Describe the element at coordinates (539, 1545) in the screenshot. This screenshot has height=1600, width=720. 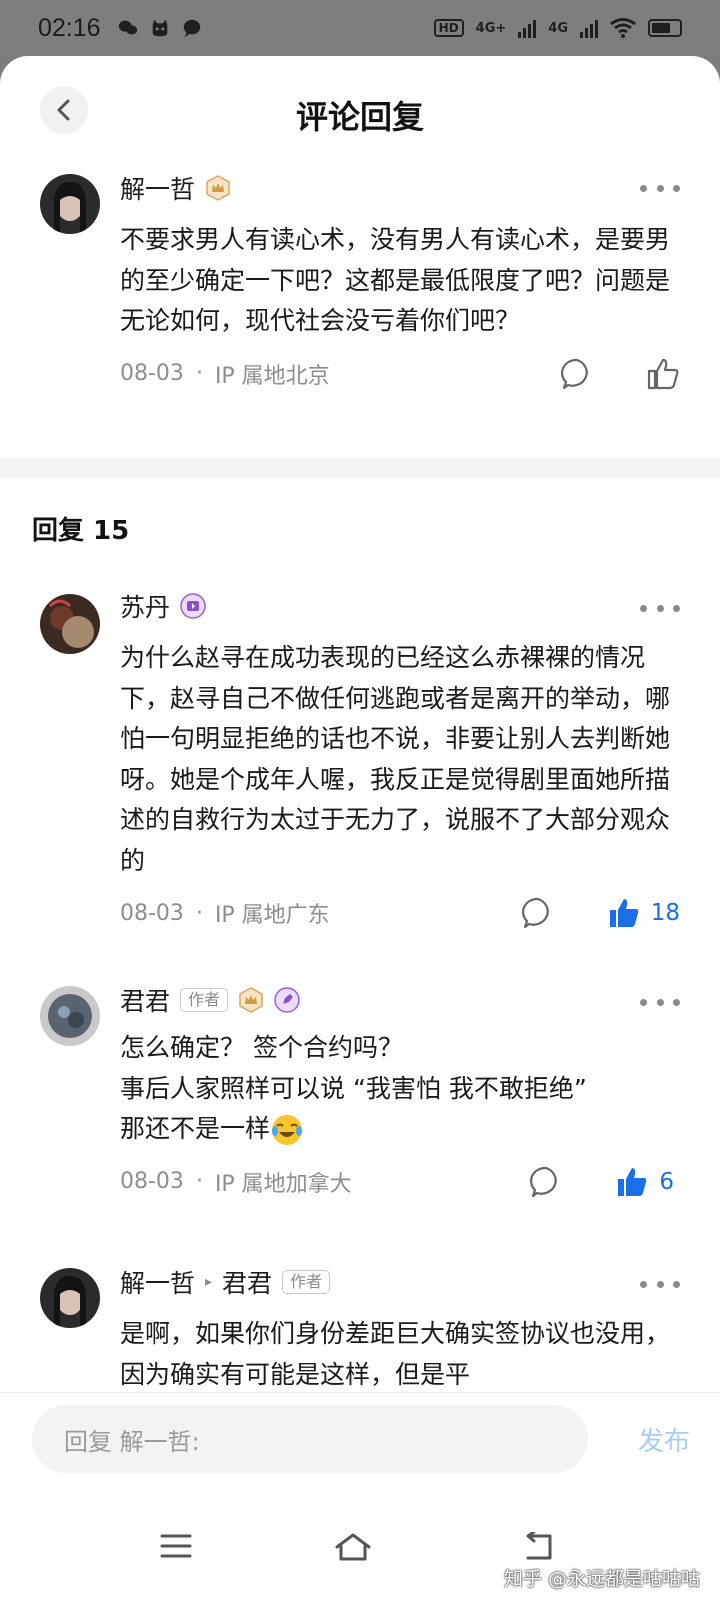
I see `back-arrow-icon` at that location.